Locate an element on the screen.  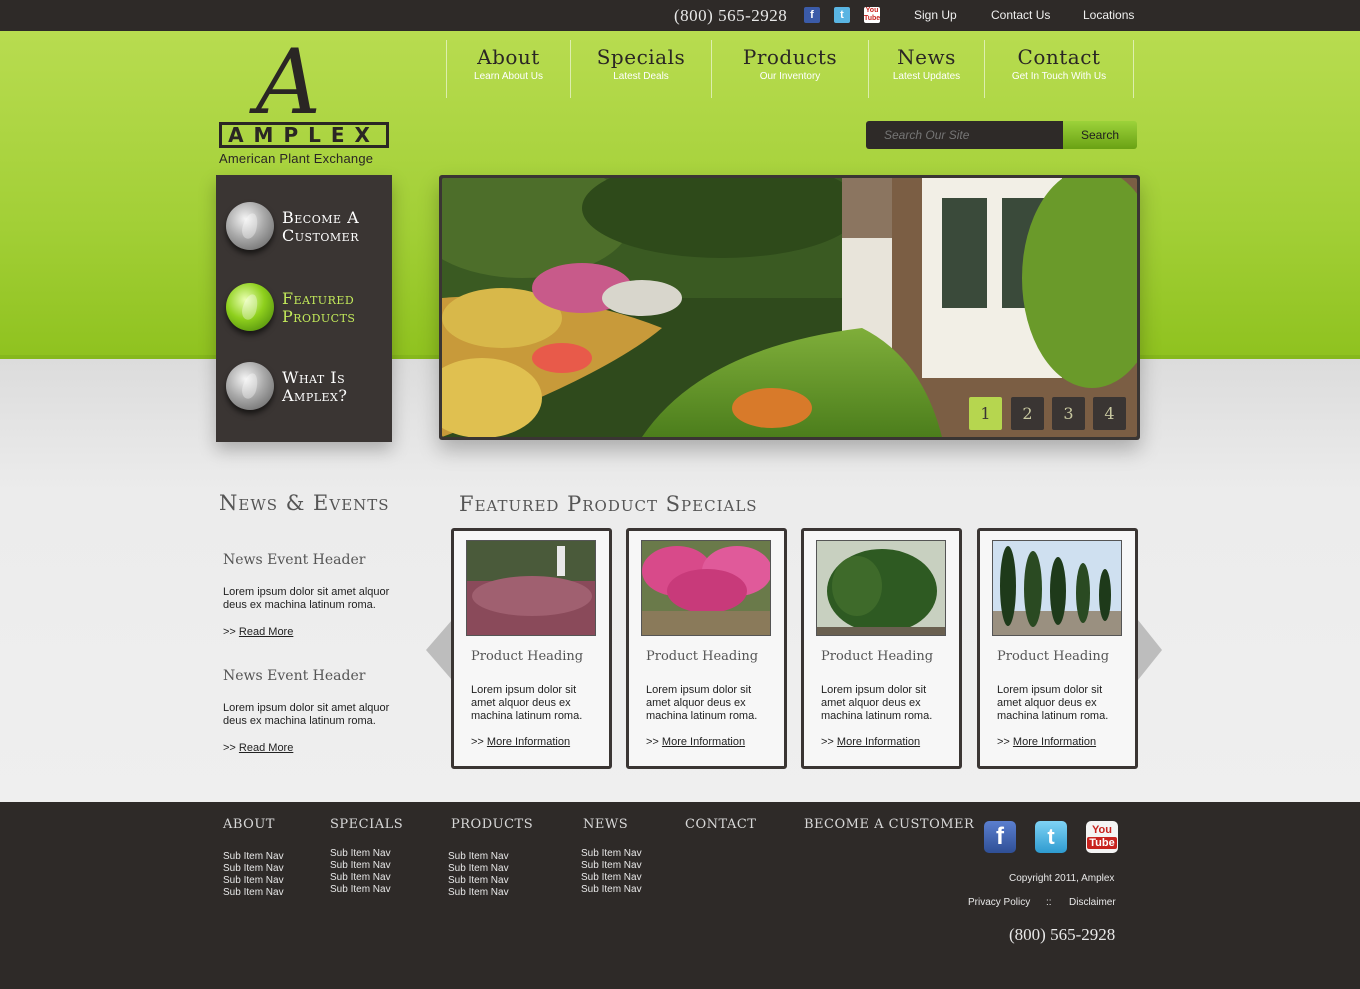
slide-button-2: 2 is located at coordinates (1027, 413).